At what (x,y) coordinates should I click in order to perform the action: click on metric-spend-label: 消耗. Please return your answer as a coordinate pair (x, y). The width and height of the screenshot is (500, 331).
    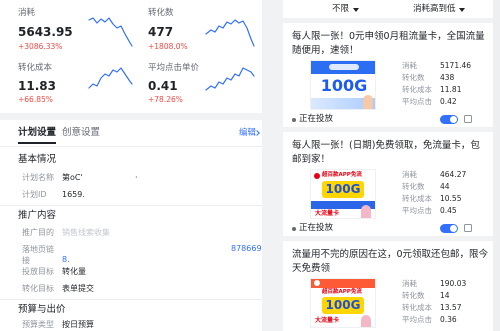
    Looking at the image, I should click on (27, 13).